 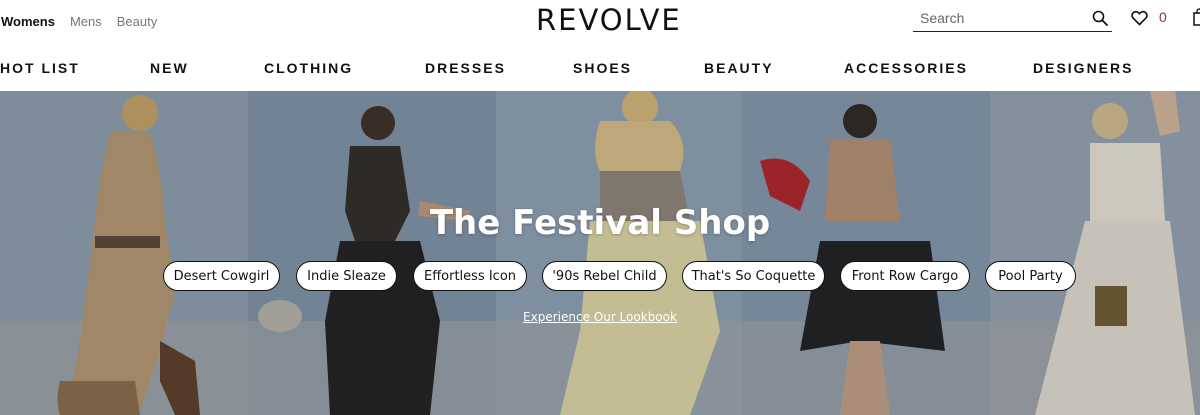 I want to click on pill-front-row-cargo: Front Row Cargo, so click(x=905, y=276).